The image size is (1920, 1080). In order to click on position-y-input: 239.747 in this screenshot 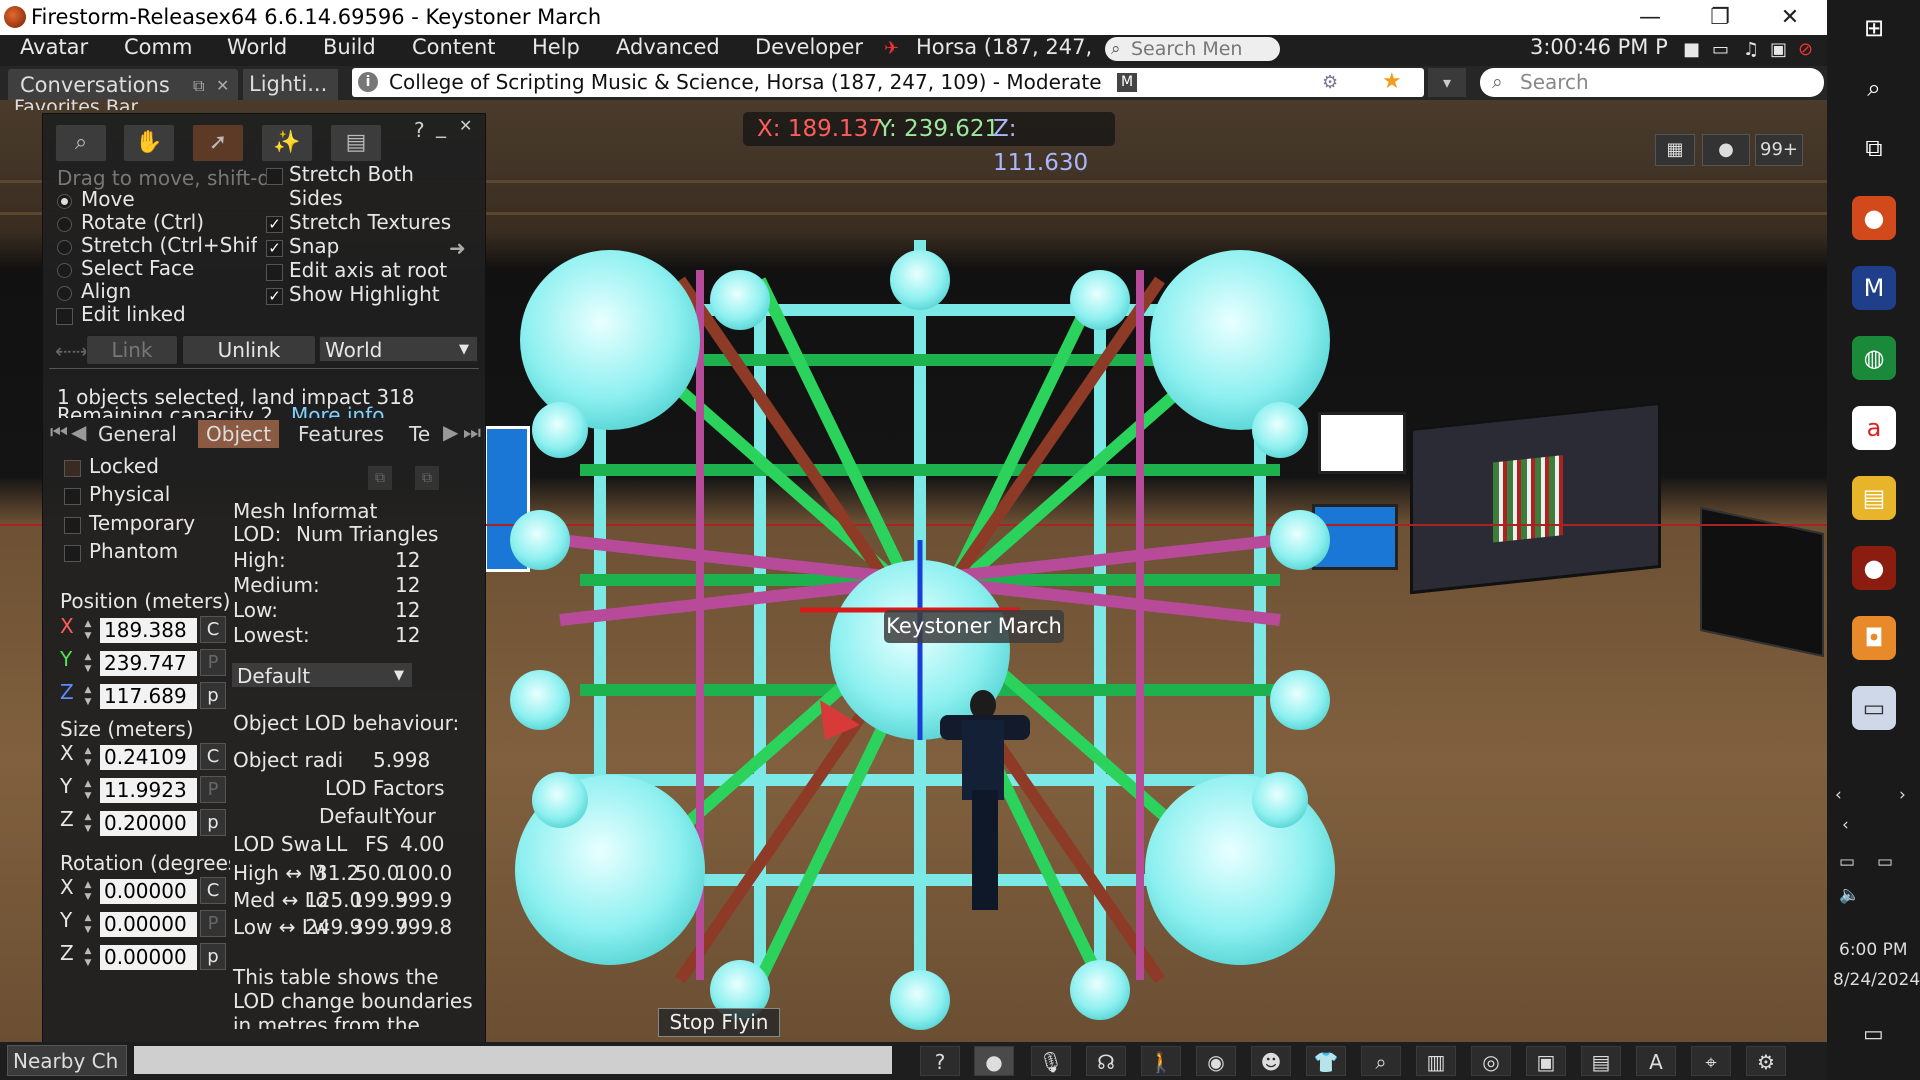, I will do `click(148, 663)`.